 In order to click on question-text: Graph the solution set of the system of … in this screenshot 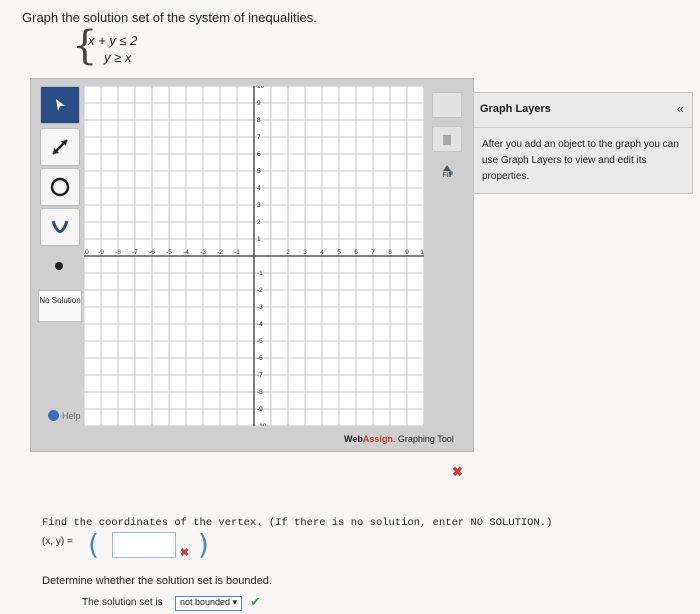, I will do `click(169, 17)`.